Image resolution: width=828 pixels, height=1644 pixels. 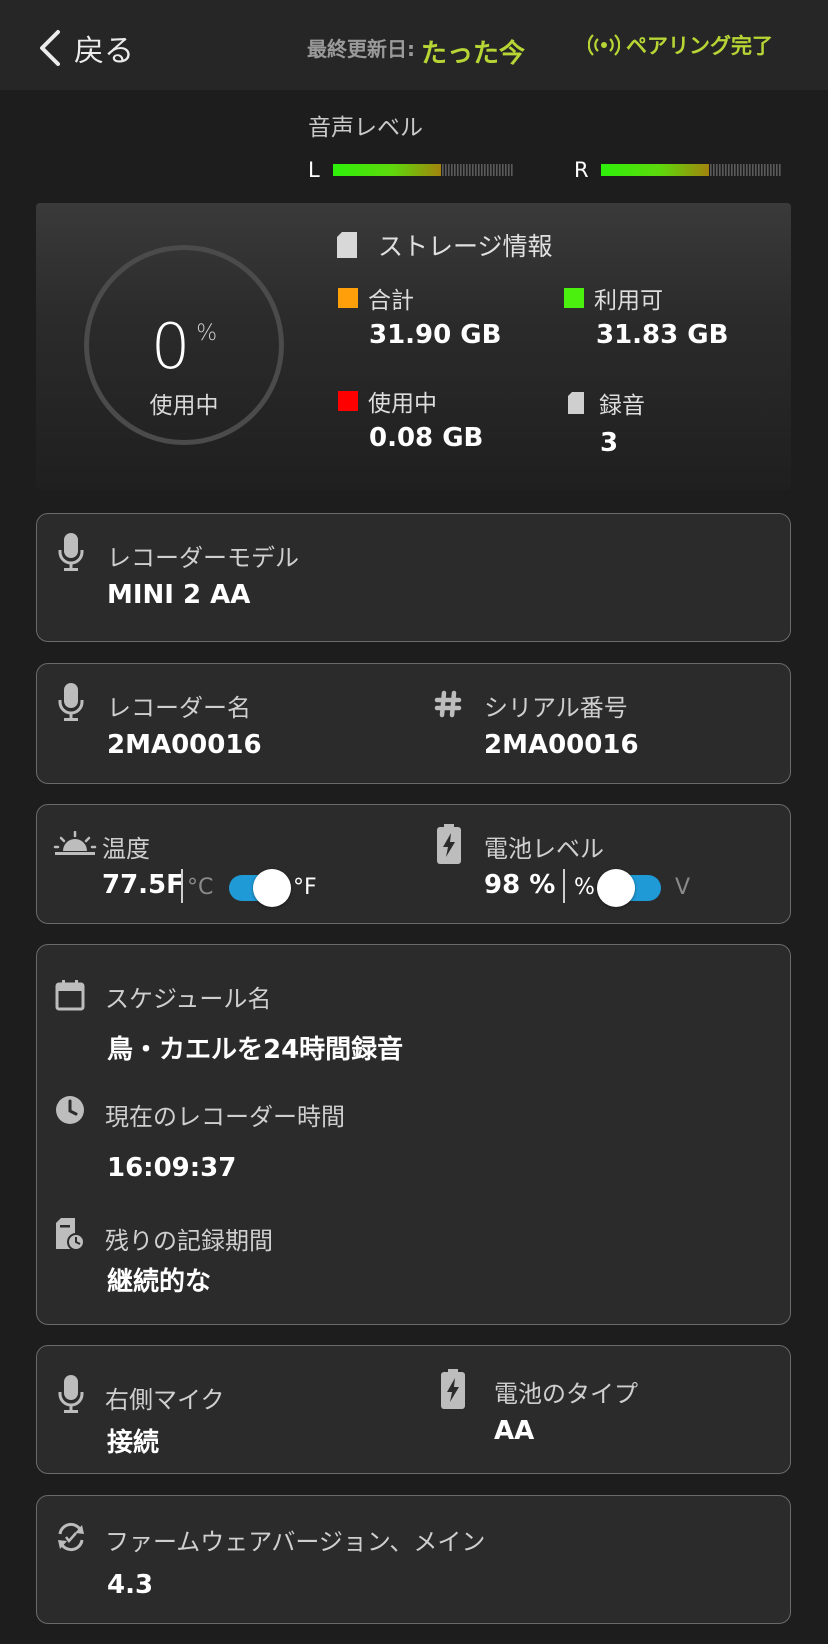 What do you see at coordinates (71, 1394) in the screenshot?
I see `microphone-icon` at bounding box center [71, 1394].